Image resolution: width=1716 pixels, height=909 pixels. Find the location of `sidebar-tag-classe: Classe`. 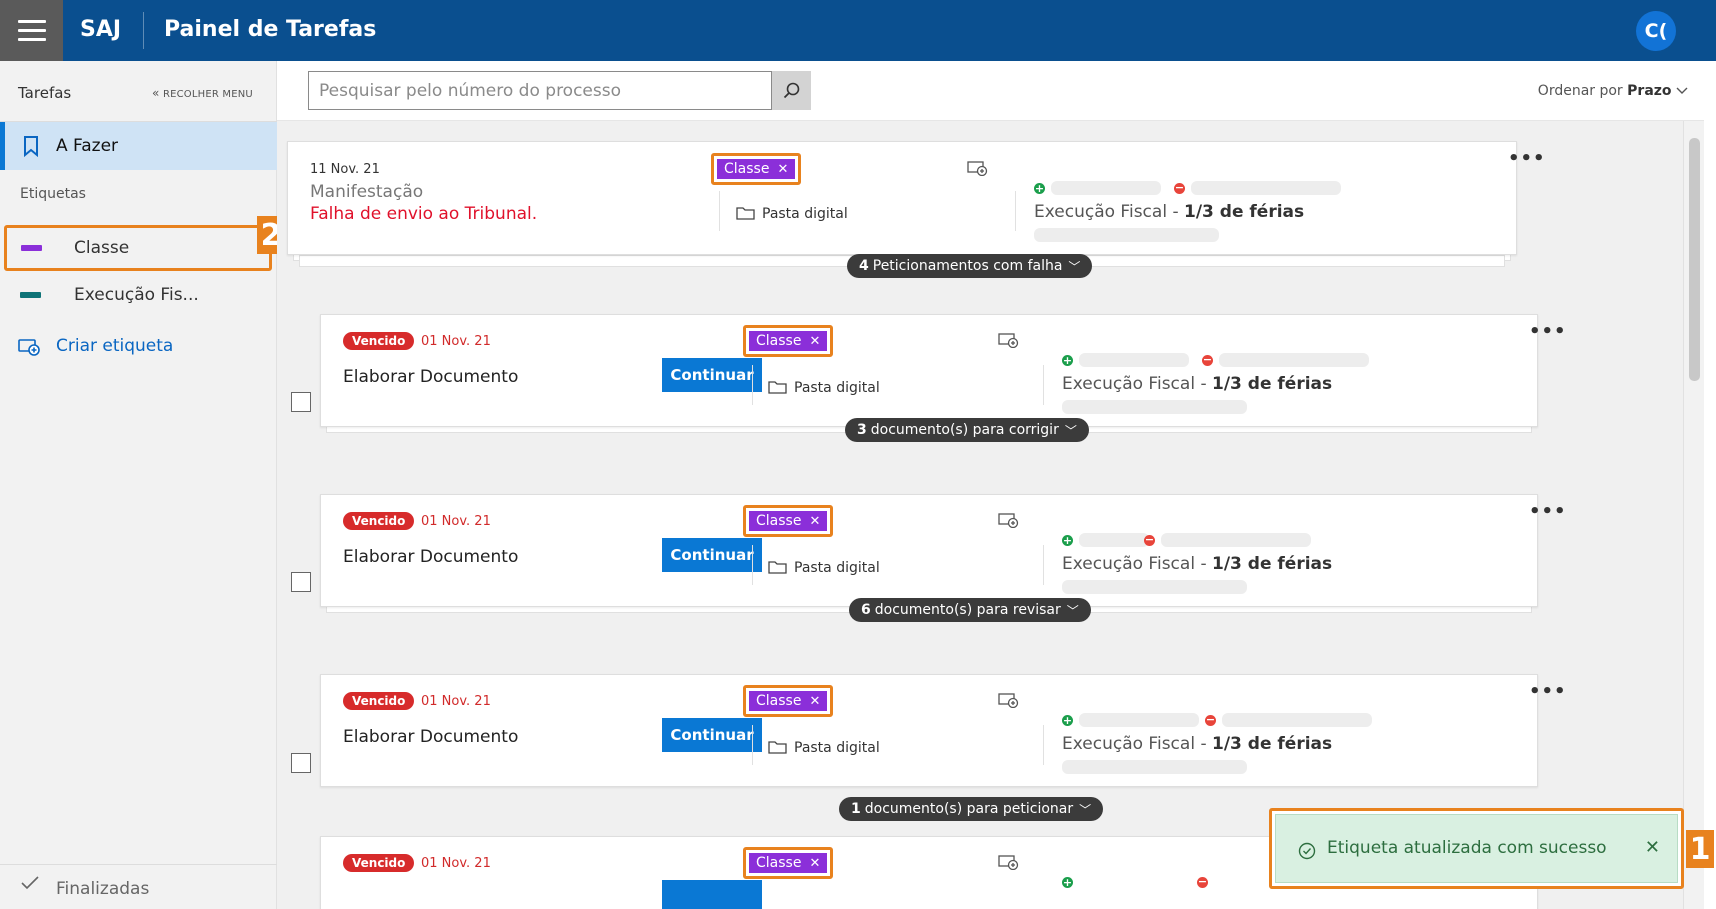

sidebar-tag-classe: Classe is located at coordinates (138, 248).